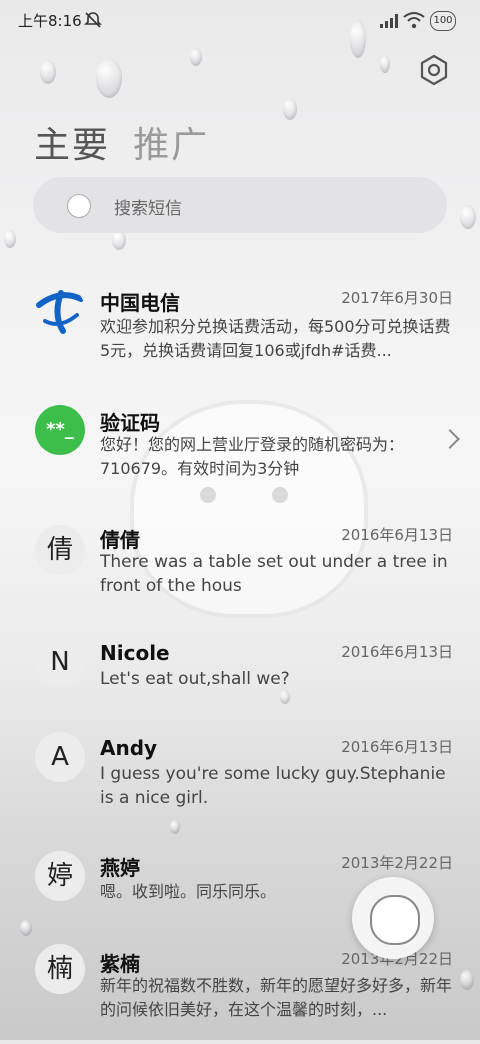 Image resolution: width=480 pixels, height=1044 pixels. I want to click on china-telecom-logo, so click(60, 312).